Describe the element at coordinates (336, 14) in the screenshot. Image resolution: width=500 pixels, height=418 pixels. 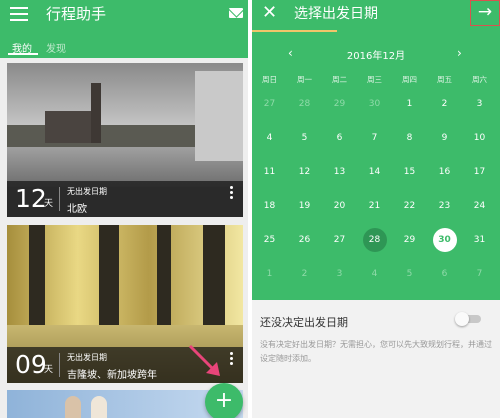
I see `page-title: 选择出发日期` at that location.